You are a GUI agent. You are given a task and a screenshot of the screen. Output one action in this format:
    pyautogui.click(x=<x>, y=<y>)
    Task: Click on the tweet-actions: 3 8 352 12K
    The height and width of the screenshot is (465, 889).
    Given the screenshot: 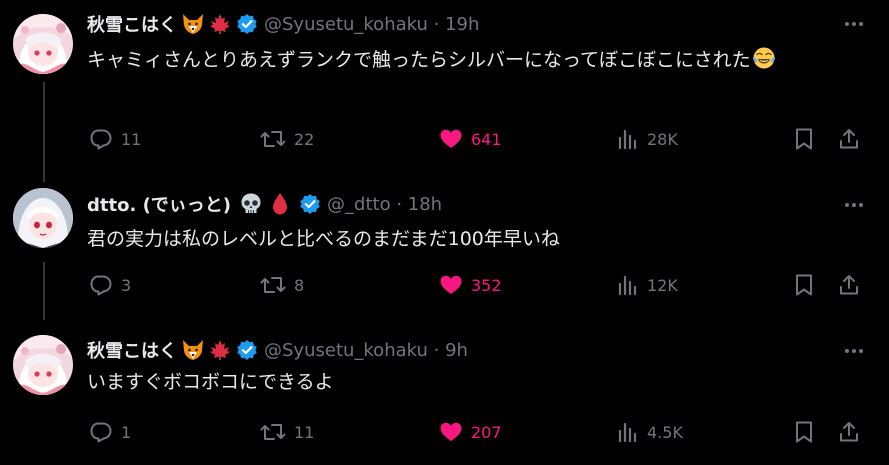 What is the action you would take?
    pyautogui.click(x=444, y=285)
    